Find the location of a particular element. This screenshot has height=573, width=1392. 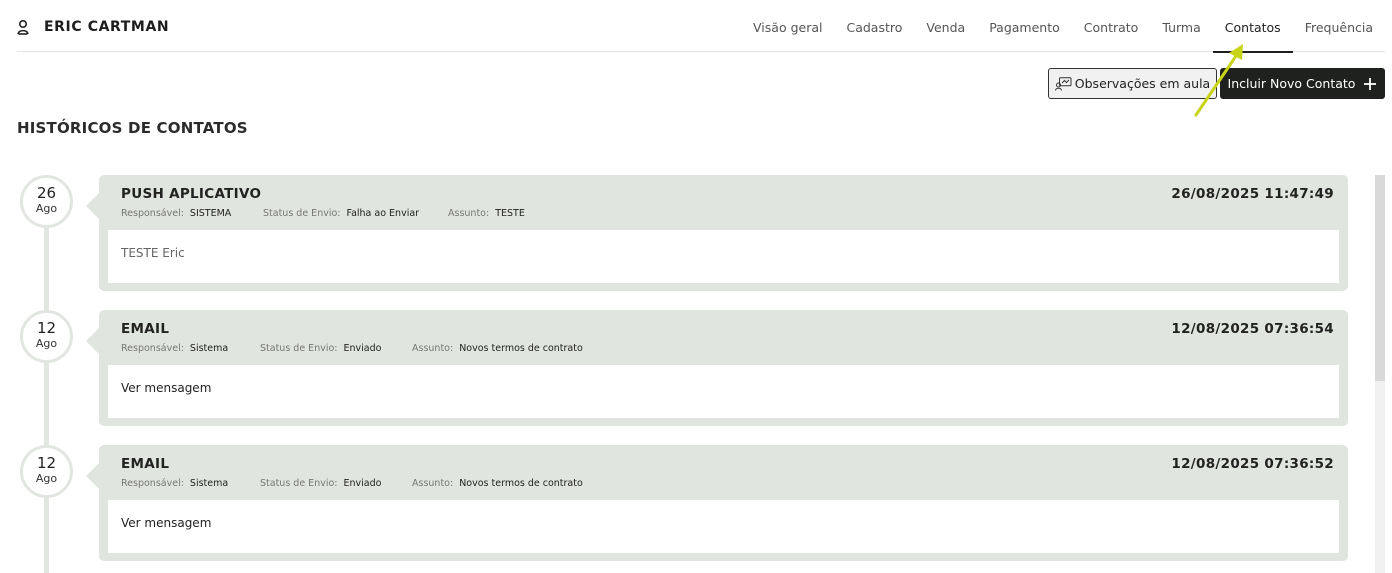

tab-turma: Turma is located at coordinates (1181, 26).